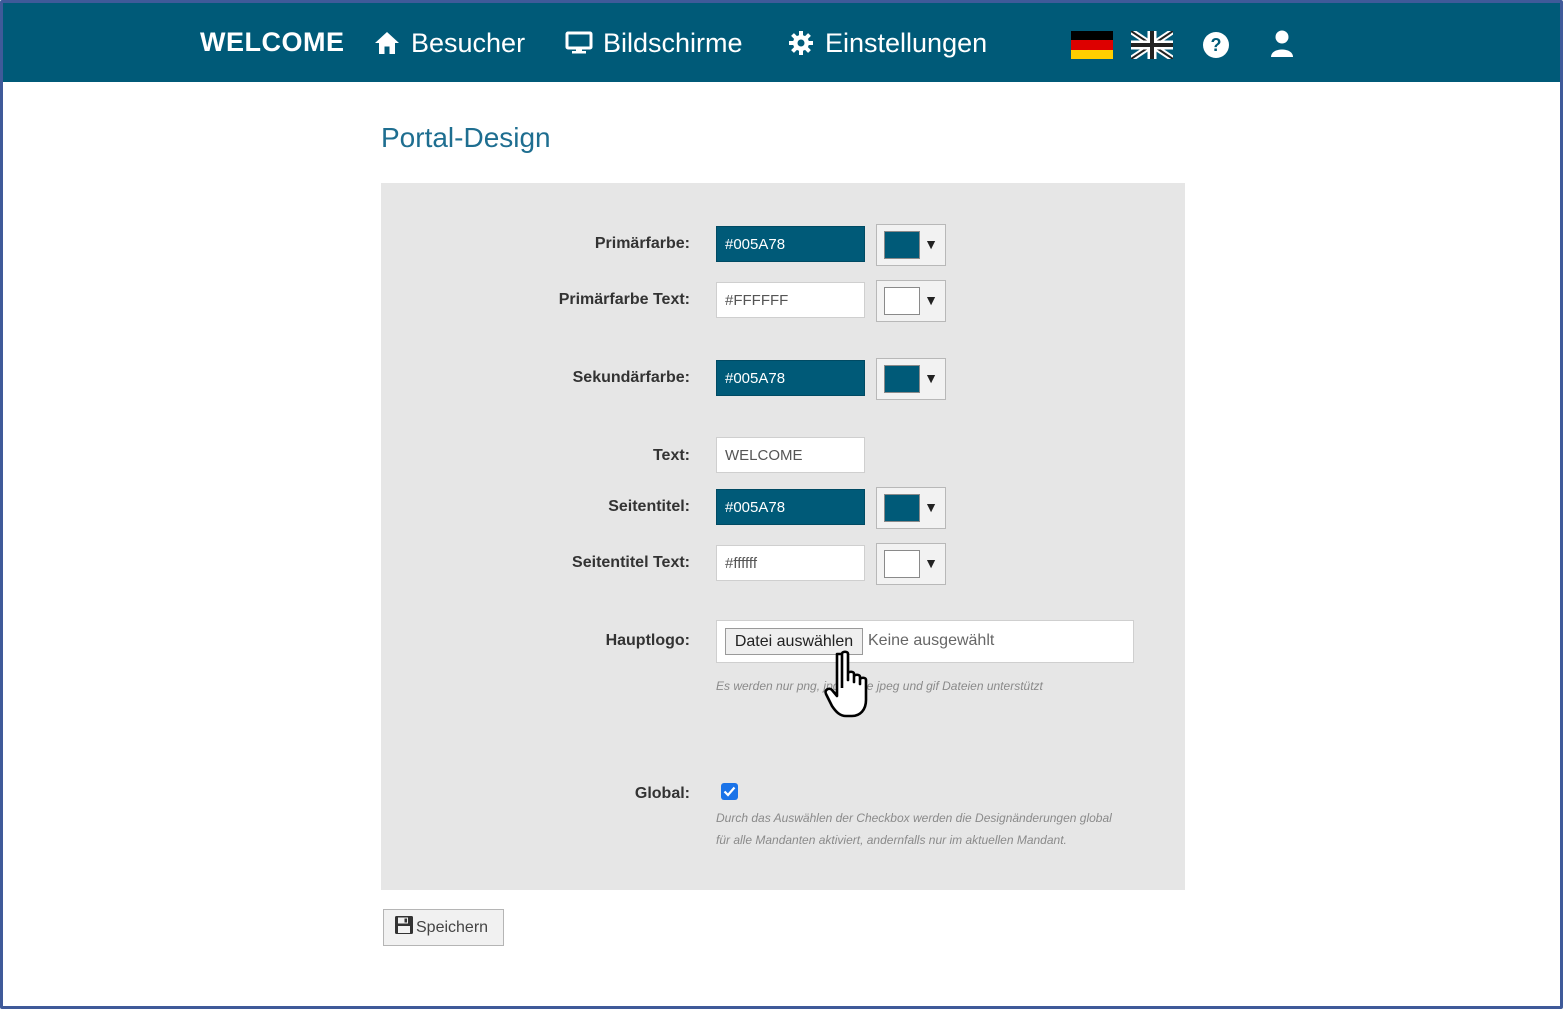 The width and height of the screenshot is (1563, 1009). I want to click on nav-item-label: Einstellungen, so click(906, 42).